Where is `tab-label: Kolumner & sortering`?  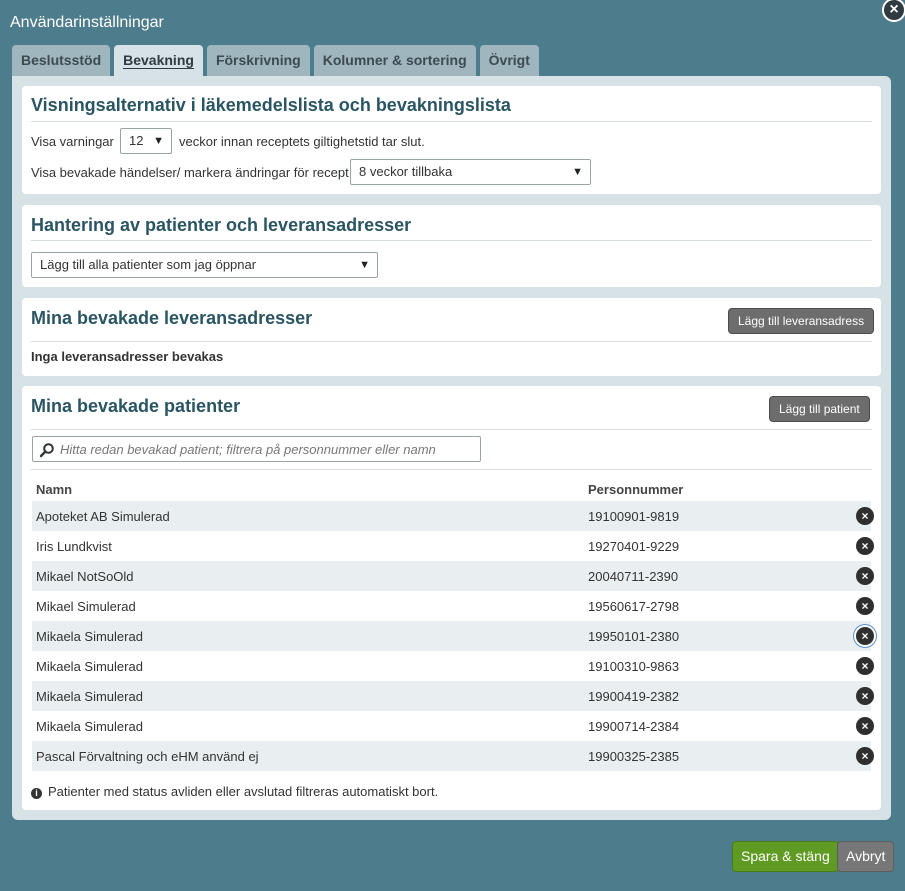 tab-label: Kolumner & sortering is located at coordinates (394, 60).